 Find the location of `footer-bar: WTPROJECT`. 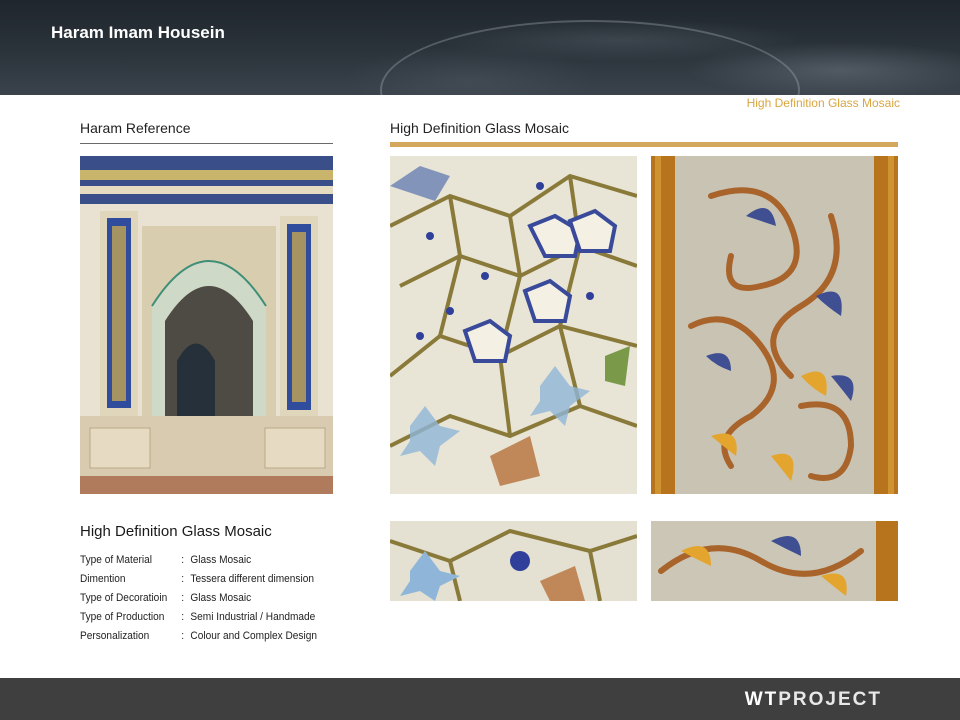

footer-bar: WTPROJECT is located at coordinates (480, 699).